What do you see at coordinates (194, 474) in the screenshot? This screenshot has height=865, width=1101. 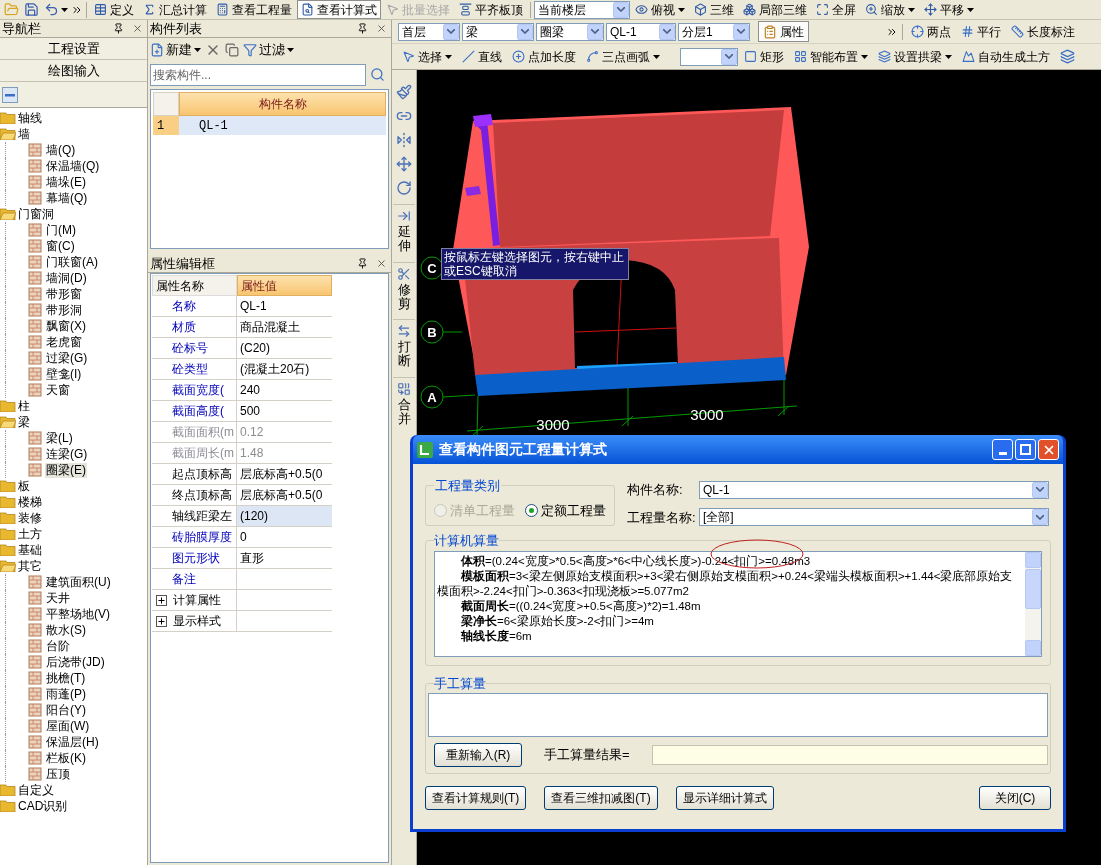 I see `property-name: 起点顶标高` at bounding box center [194, 474].